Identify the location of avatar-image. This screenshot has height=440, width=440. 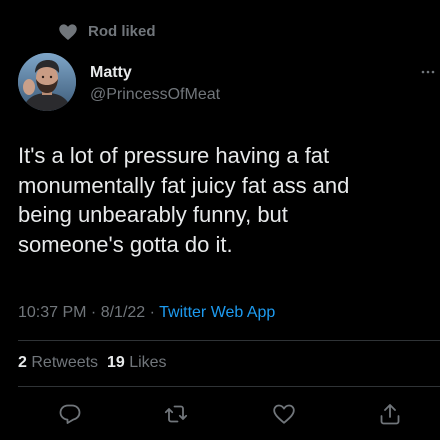
(47, 82).